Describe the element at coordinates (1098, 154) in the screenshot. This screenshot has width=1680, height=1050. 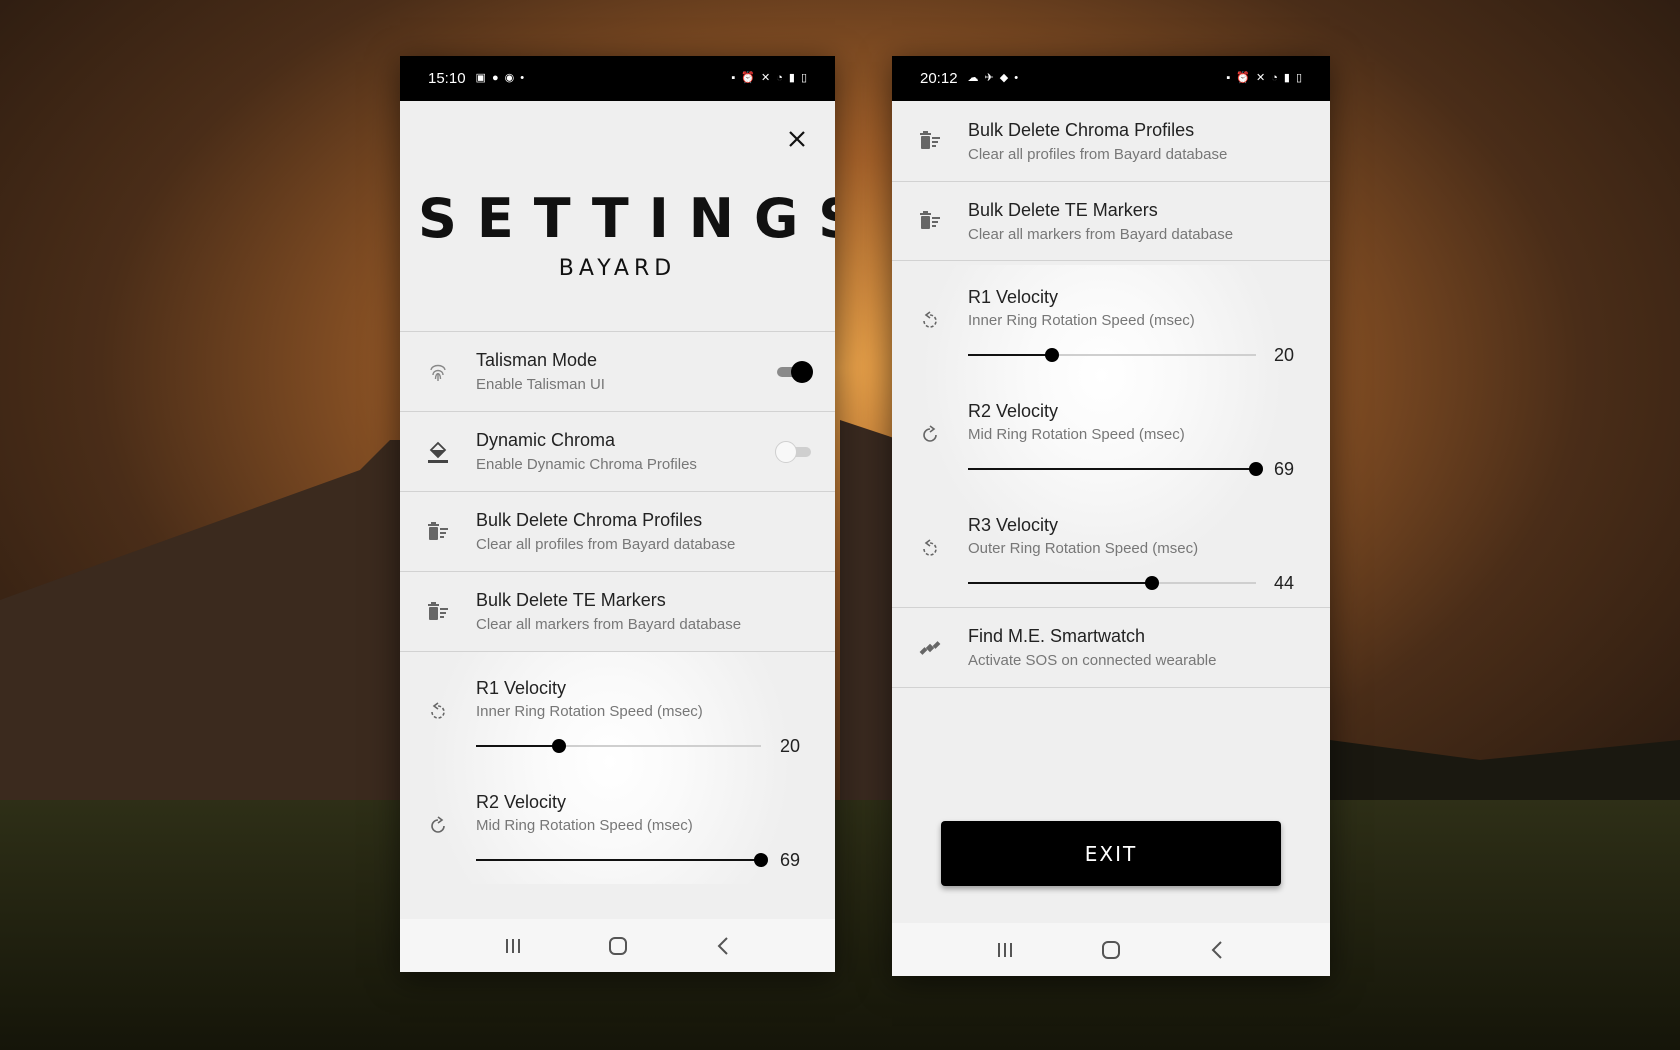
I see `row-subtitle: Clear all profiles from Bayard database` at that location.